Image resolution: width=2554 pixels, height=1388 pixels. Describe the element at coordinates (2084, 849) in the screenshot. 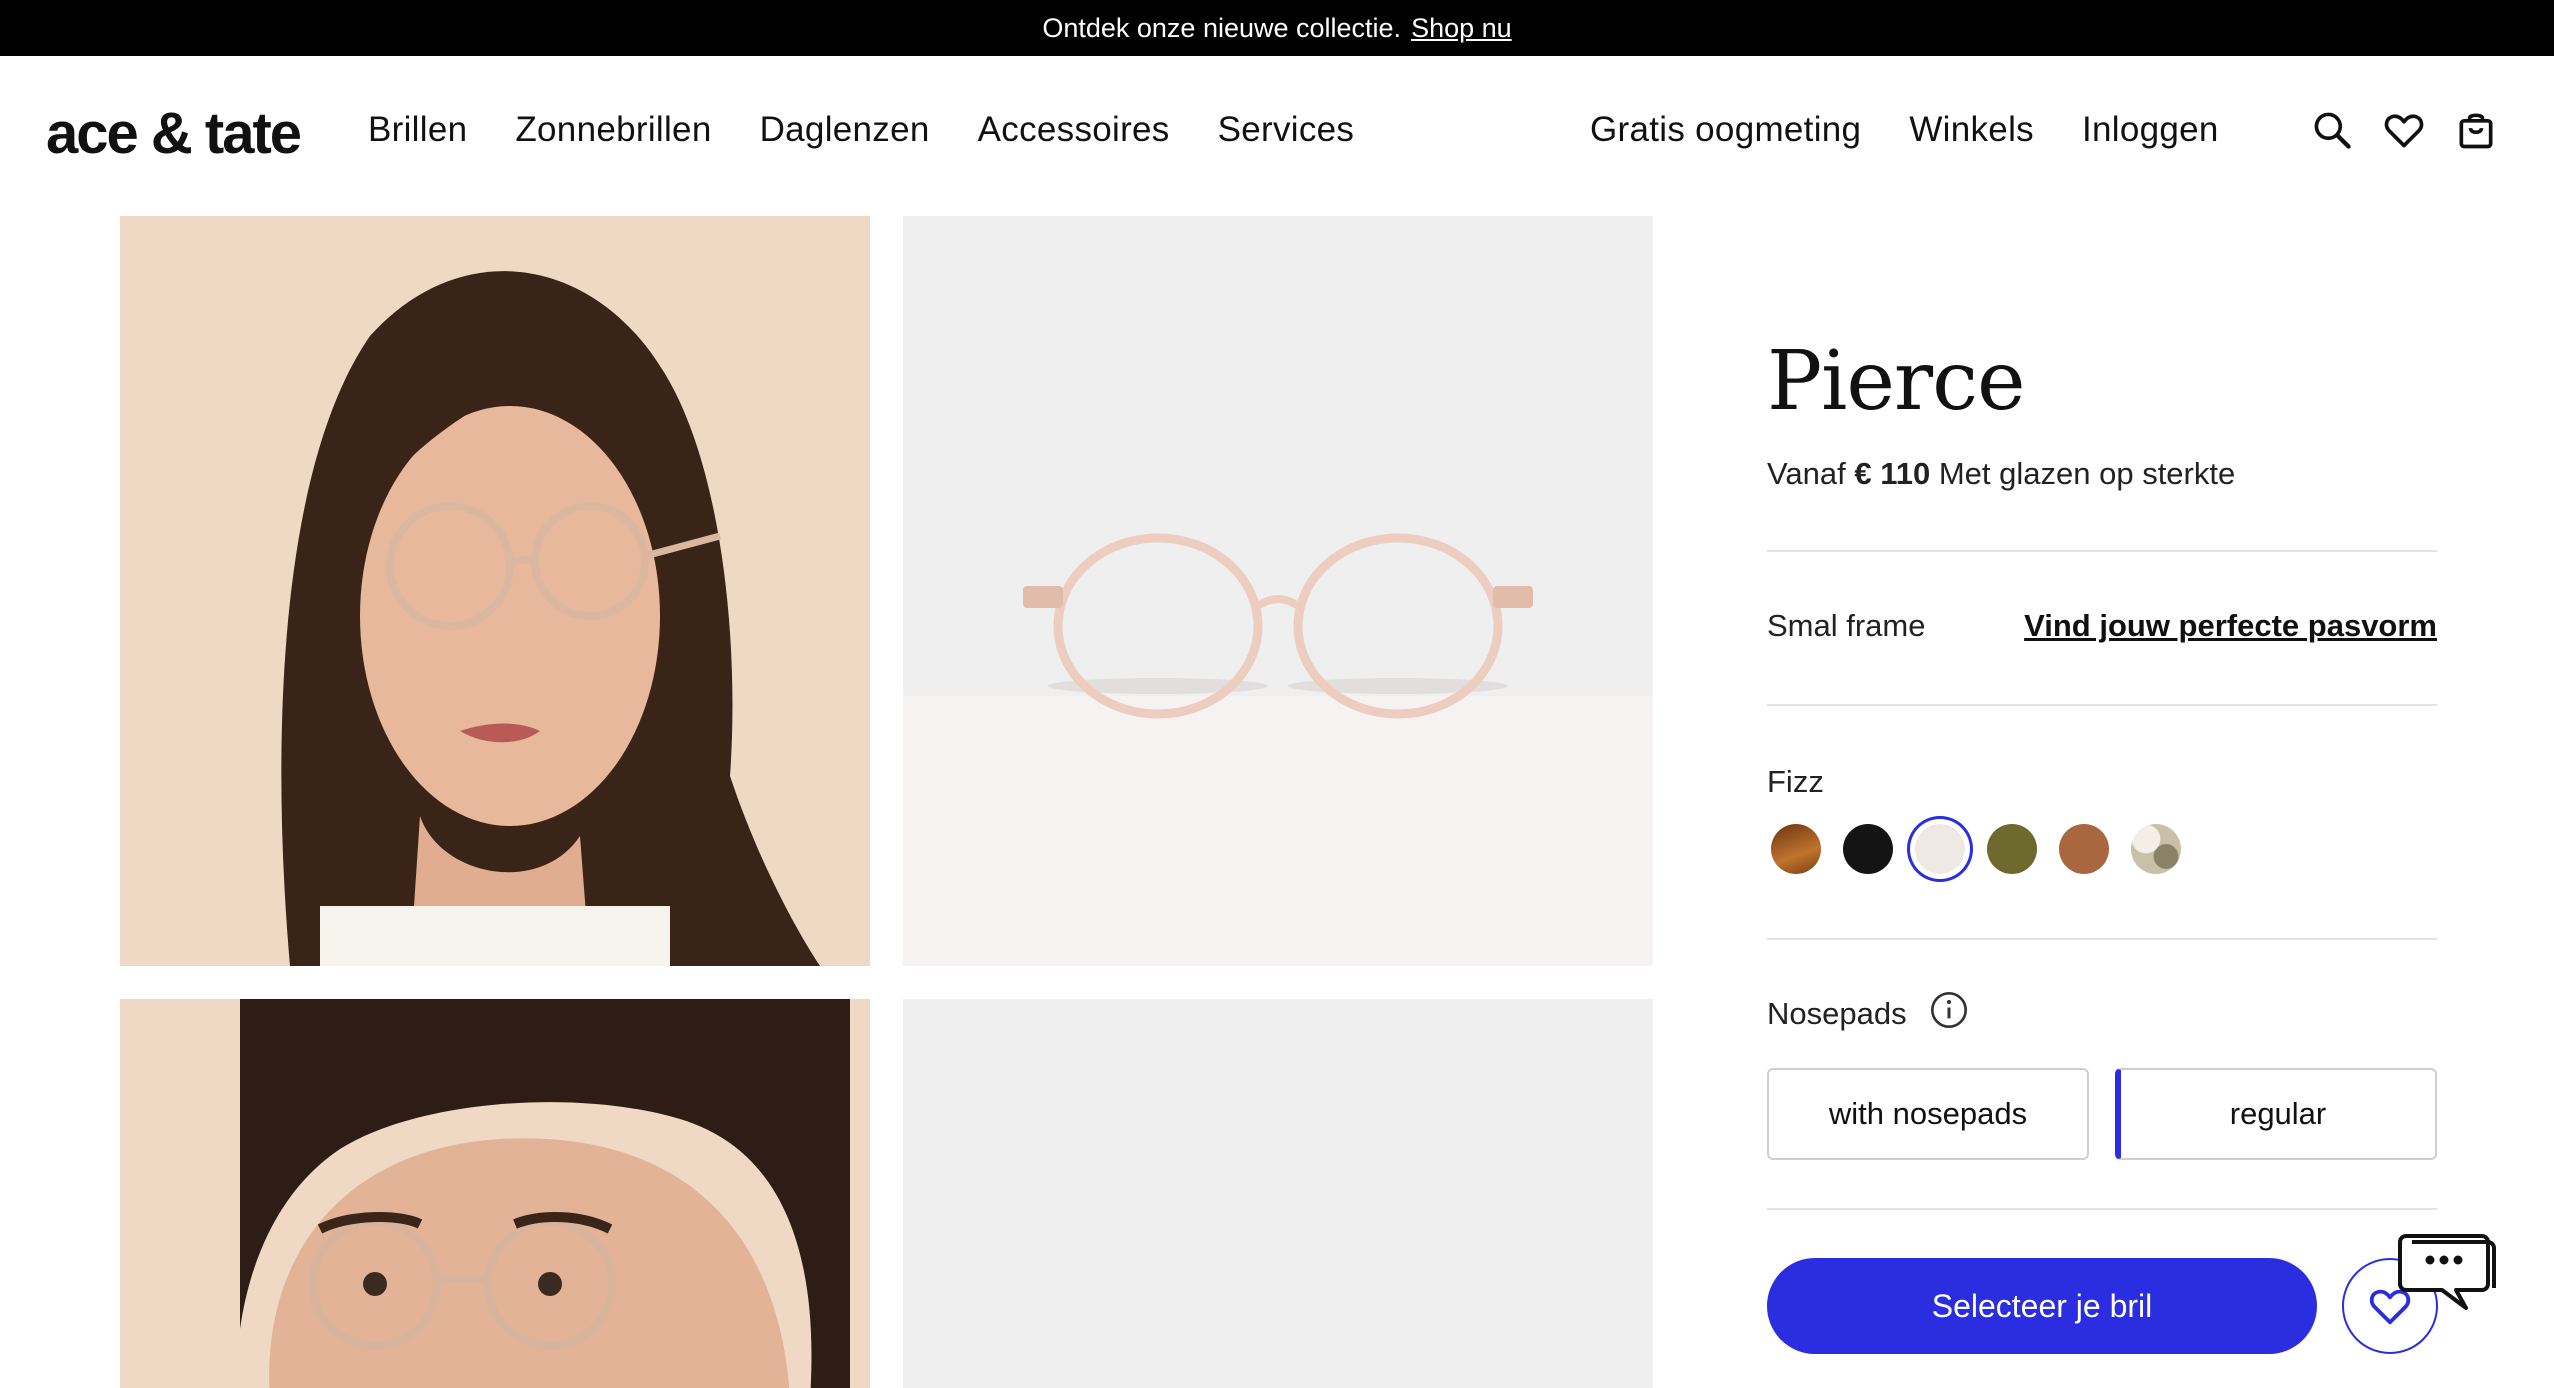

I see `color-swatch-cognac` at that location.